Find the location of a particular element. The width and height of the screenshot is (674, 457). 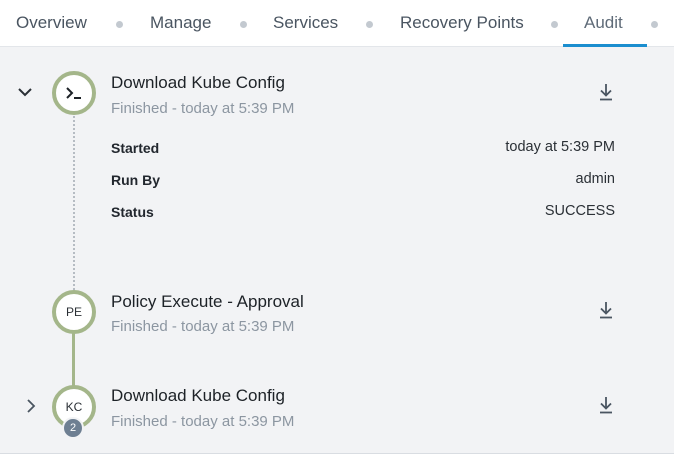

detail-value-status: SUCCESS is located at coordinates (579, 211).